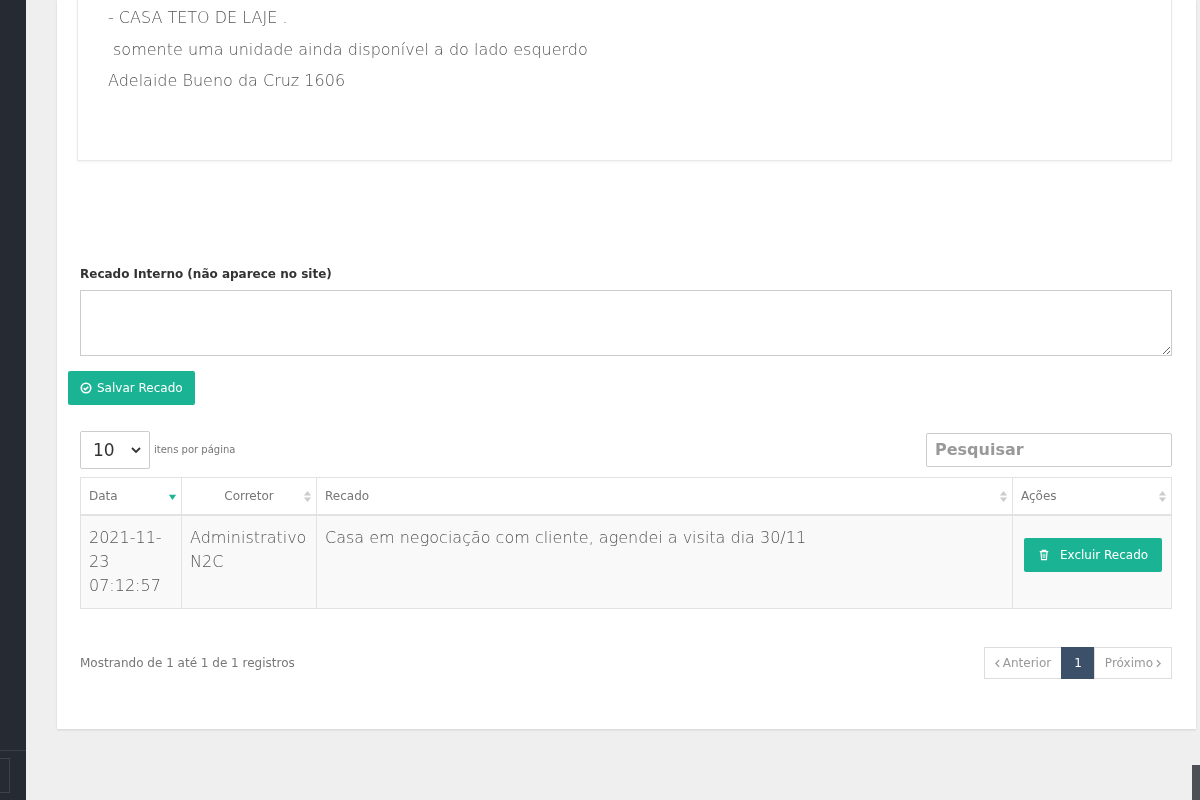 The image size is (1200, 800). Describe the element at coordinates (1196, 782) in the screenshot. I see `scrollbar-thumb` at that location.